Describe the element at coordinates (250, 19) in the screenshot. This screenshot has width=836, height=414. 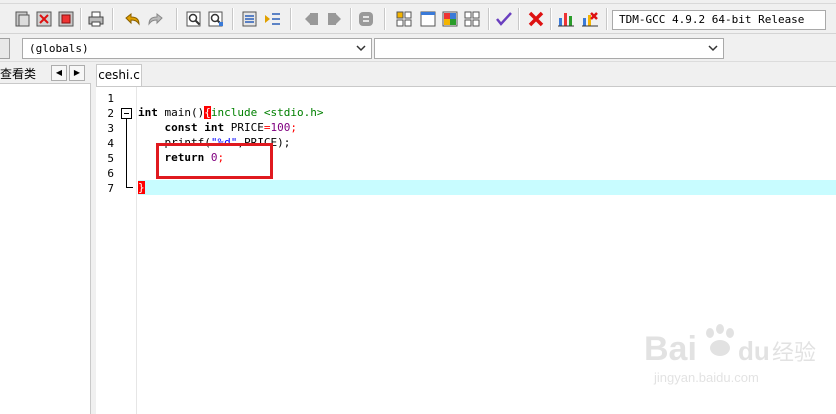
I see `indent-icon` at that location.